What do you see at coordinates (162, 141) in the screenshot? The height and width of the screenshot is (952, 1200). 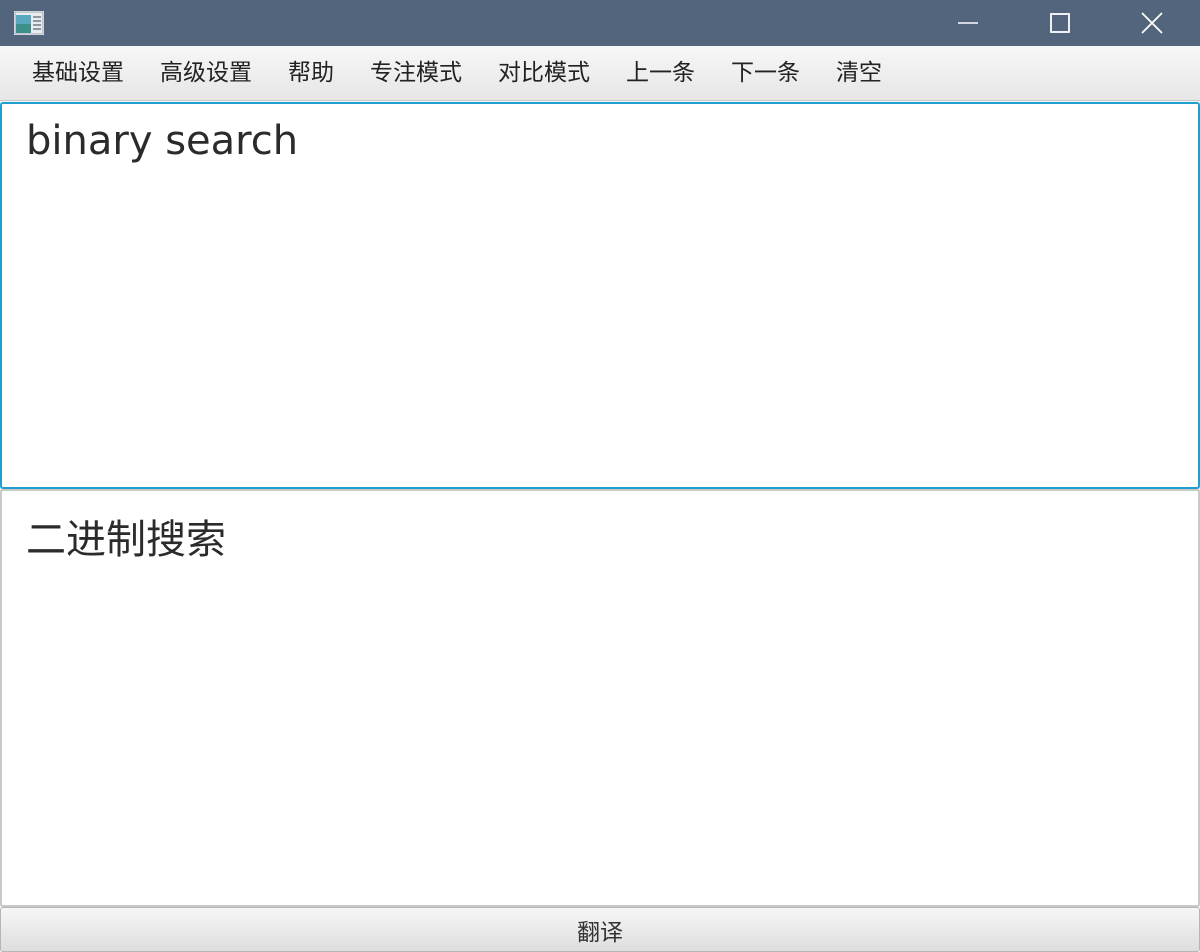 I see `source-text: binary search` at bounding box center [162, 141].